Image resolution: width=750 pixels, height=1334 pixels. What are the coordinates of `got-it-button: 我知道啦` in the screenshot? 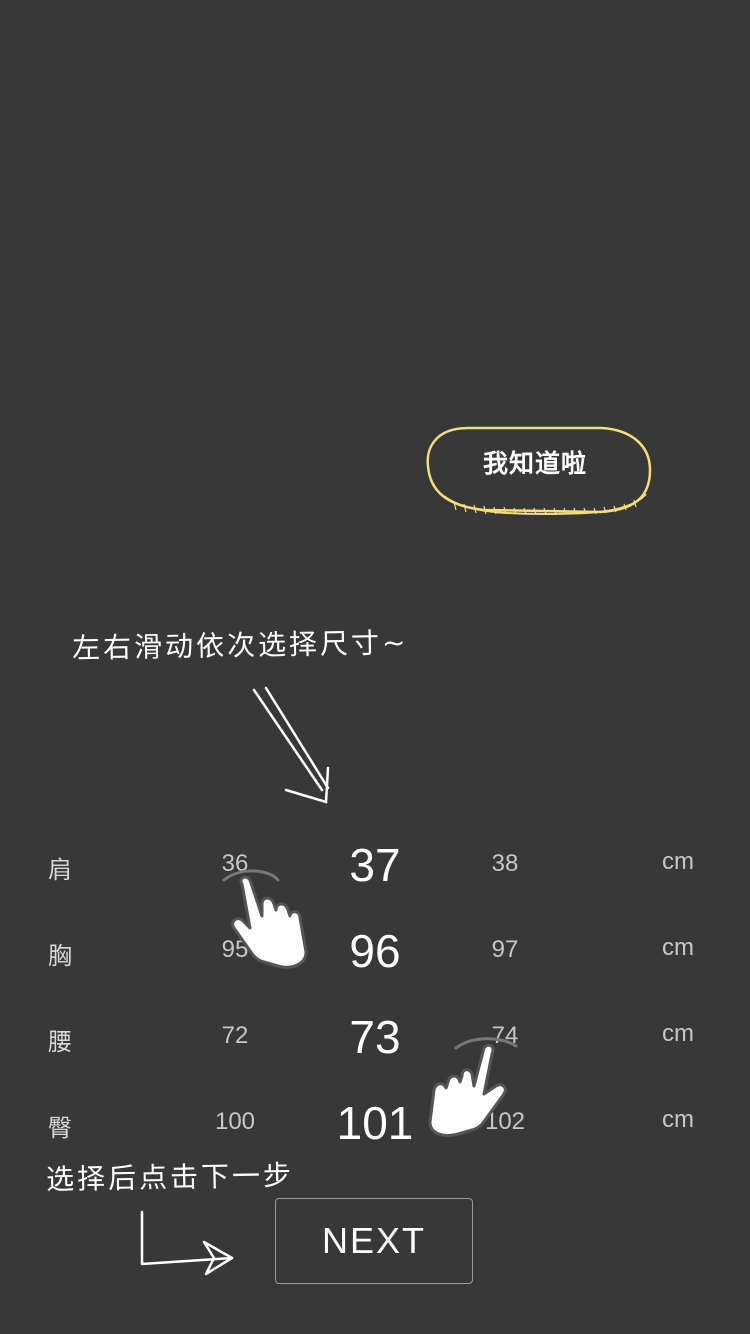 It's located at (539, 470).